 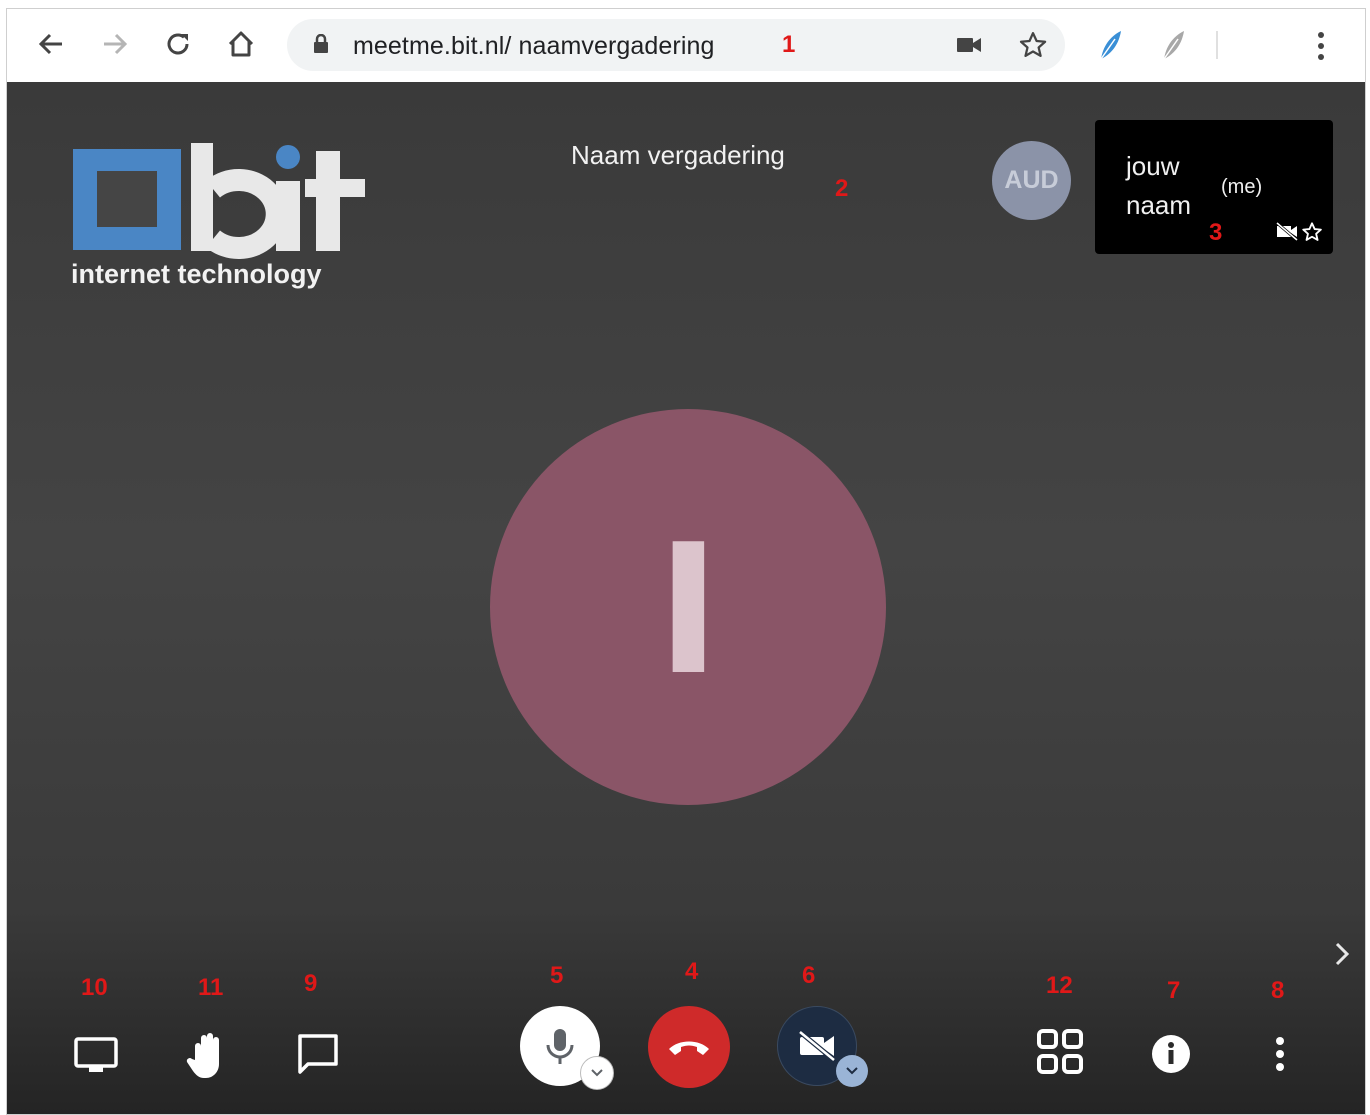 What do you see at coordinates (1174, 990) in the screenshot?
I see `annotation-7: 7` at bounding box center [1174, 990].